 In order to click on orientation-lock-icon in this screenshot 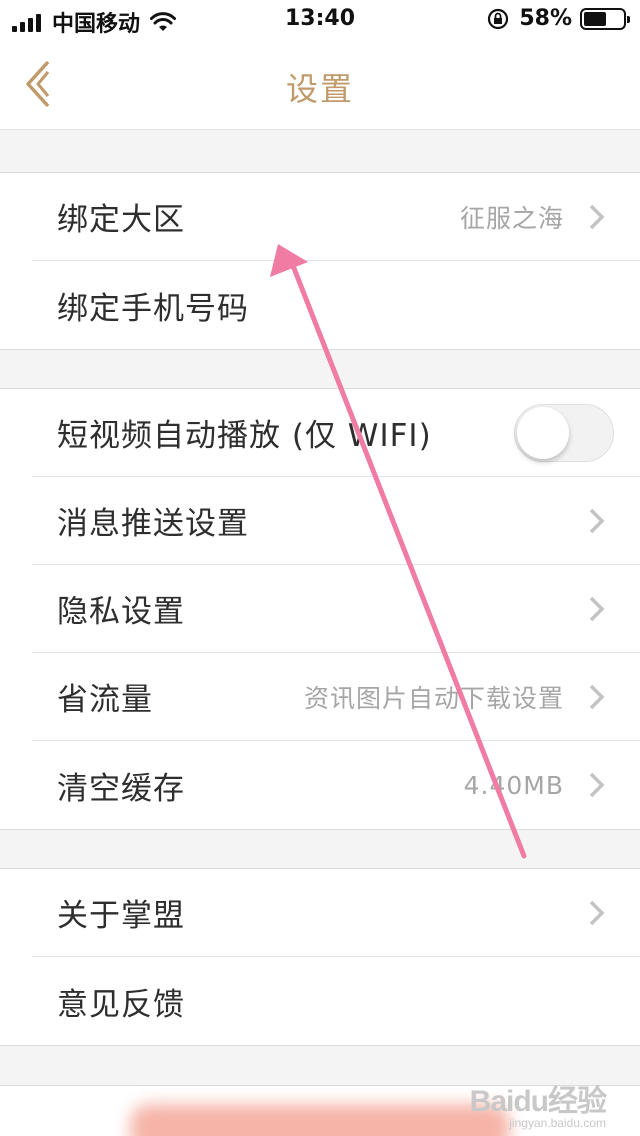, I will do `click(498, 18)`.